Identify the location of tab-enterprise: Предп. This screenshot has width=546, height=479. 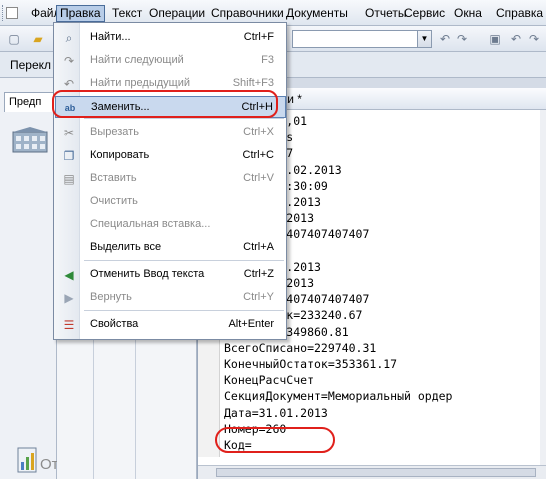
(30, 102).